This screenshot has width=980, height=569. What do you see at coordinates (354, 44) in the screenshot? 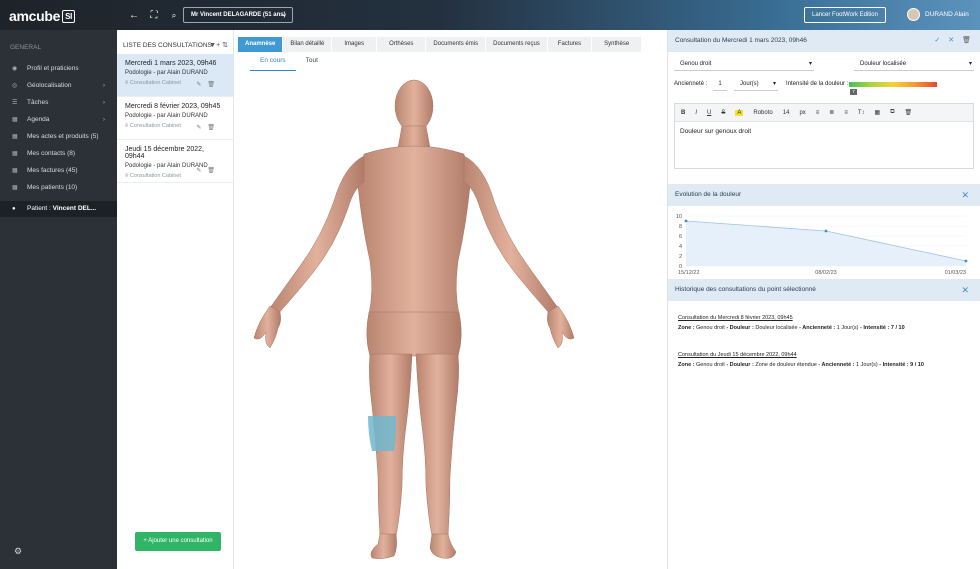
I see `tab-images: Images` at bounding box center [354, 44].